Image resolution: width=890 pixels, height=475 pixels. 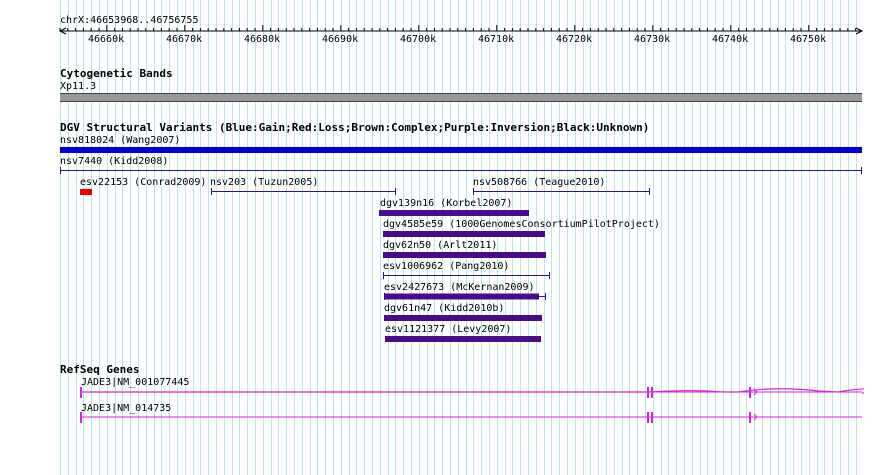 What do you see at coordinates (184, 39) in the screenshot?
I see `ruler-label: 46670k` at bounding box center [184, 39].